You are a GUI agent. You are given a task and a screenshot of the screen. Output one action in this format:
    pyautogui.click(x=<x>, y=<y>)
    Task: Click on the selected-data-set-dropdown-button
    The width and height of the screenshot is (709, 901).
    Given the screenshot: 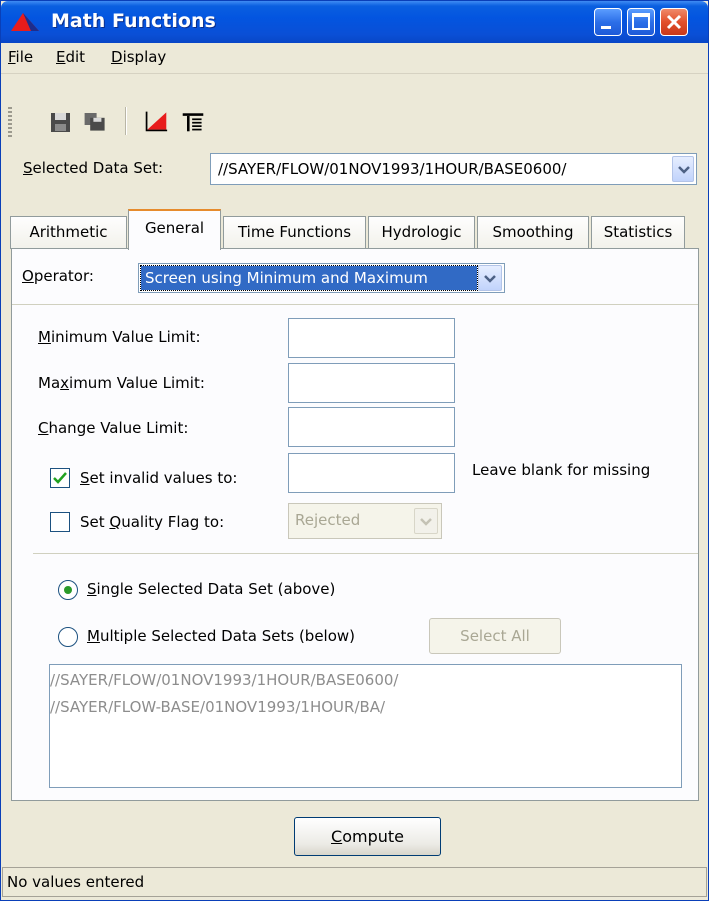 What is the action you would take?
    pyautogui.click(x=683, y=169)
    